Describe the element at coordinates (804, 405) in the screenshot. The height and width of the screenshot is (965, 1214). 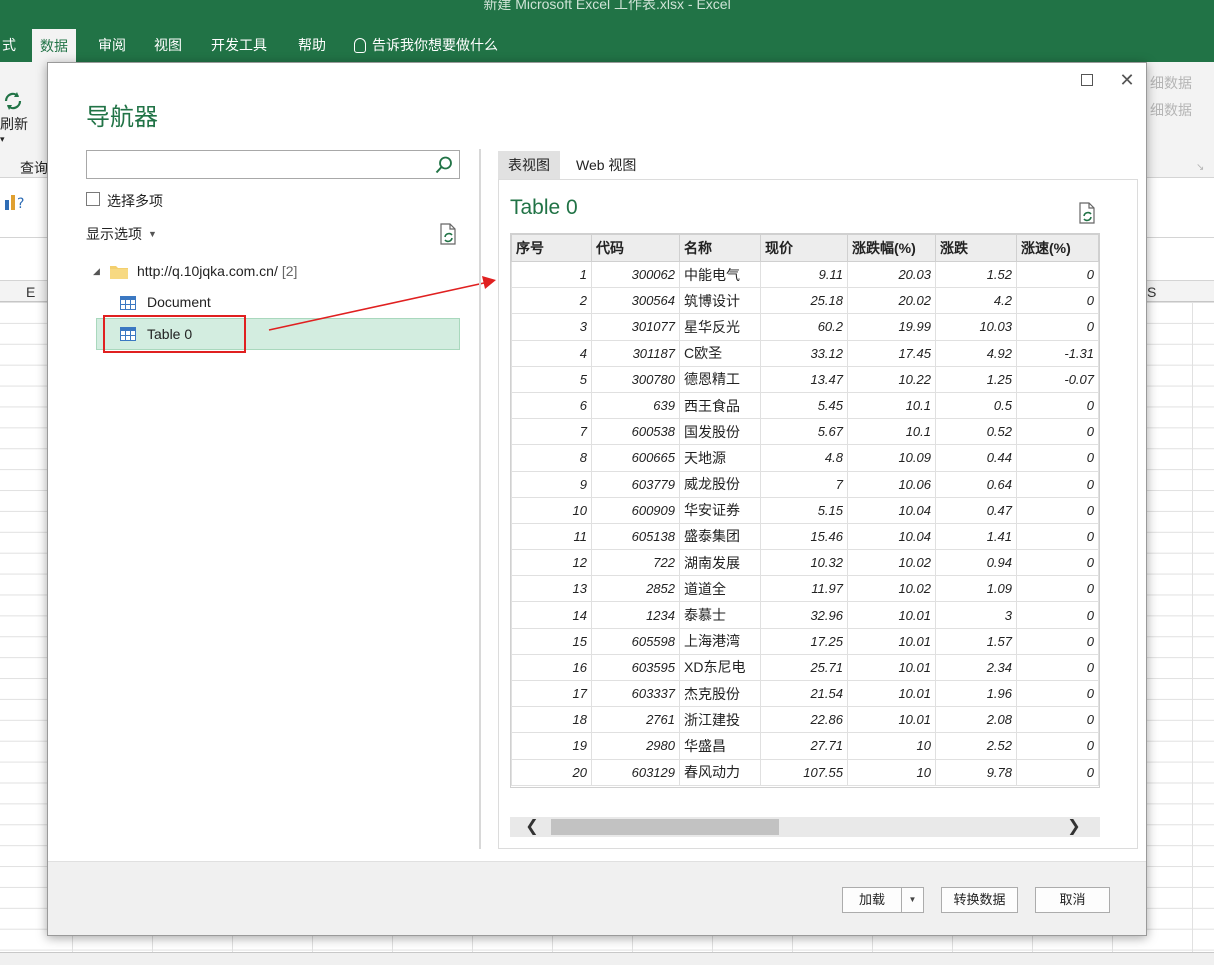
I see `table-cell: 5.45` at that location.